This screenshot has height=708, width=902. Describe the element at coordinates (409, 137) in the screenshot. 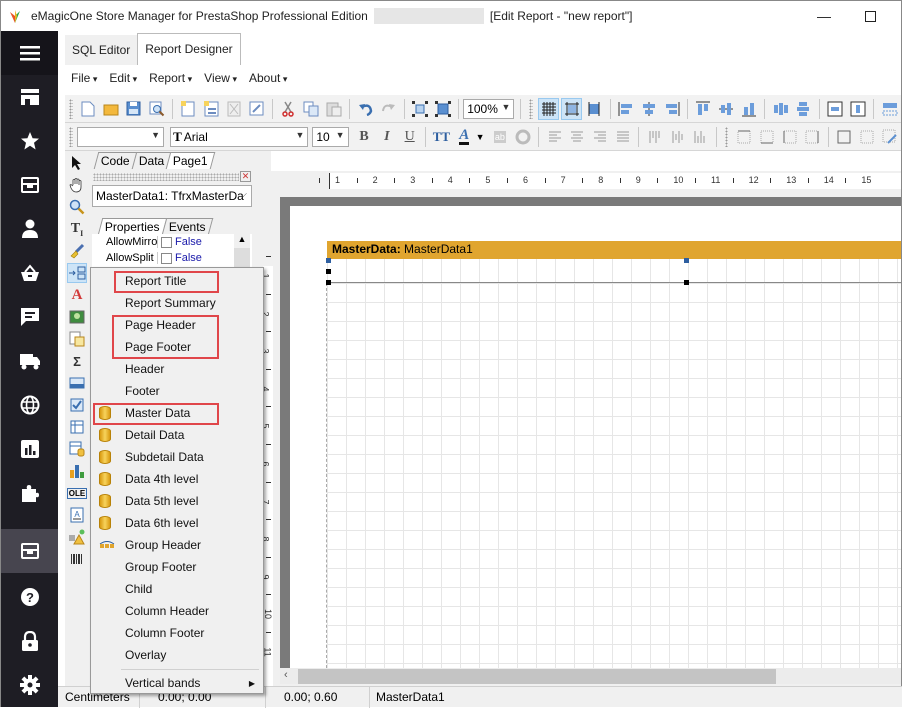

I see `underline-button: U` at that location.